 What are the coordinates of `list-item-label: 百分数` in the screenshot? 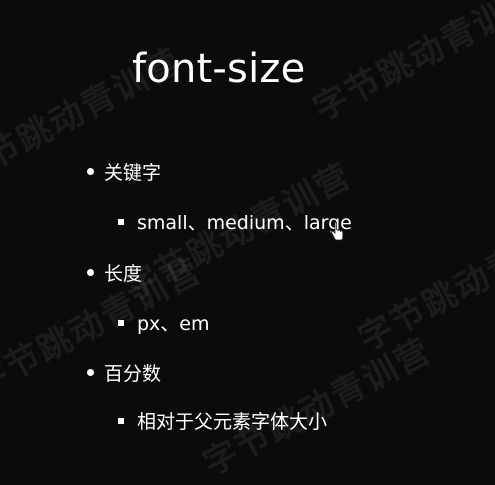 It's located at (133, 374).